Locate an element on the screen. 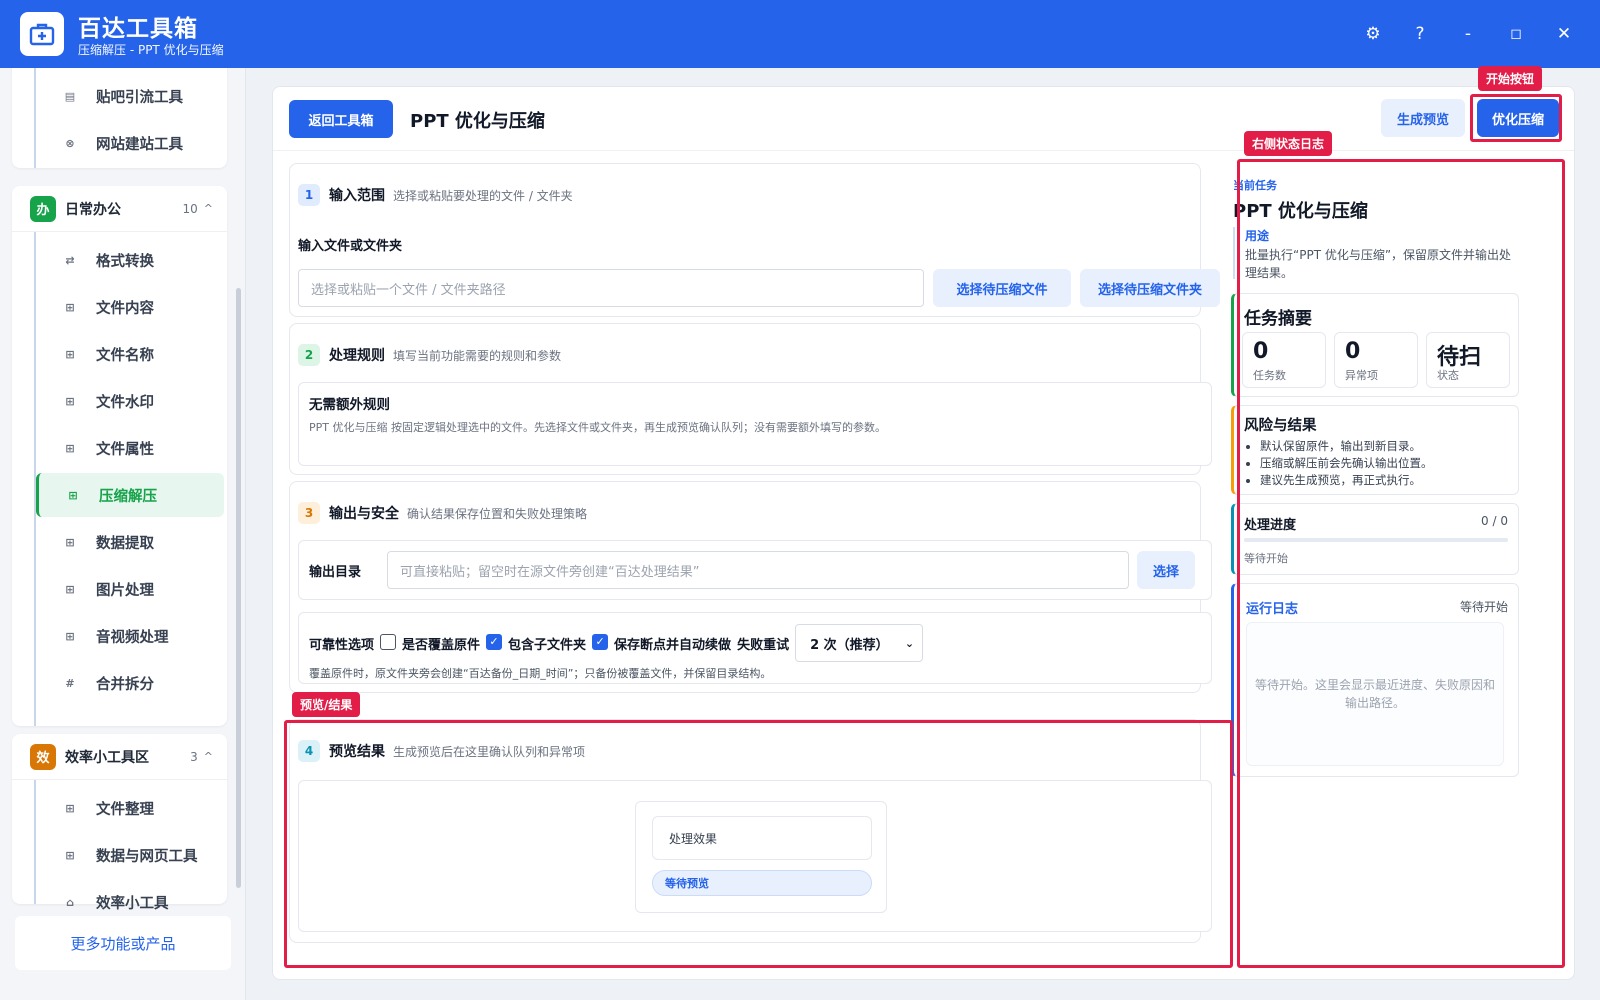 This screenshot has height=1000, width=1600. usage-label: 用途 is located at coordinates (1257, 236).